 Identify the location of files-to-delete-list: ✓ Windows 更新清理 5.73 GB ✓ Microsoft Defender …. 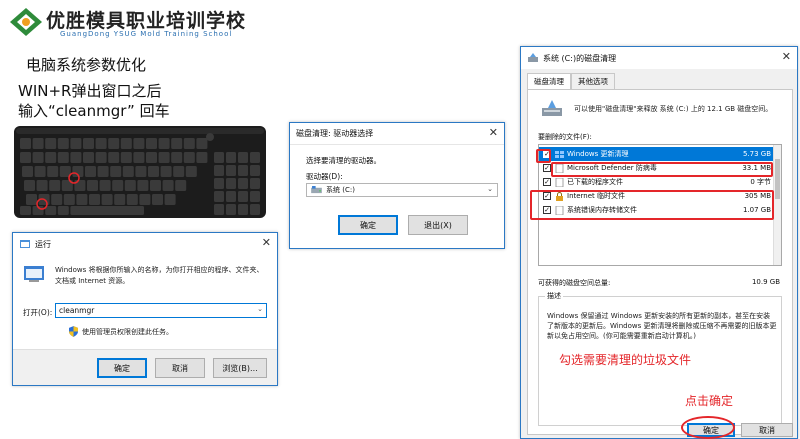
(660, 205).